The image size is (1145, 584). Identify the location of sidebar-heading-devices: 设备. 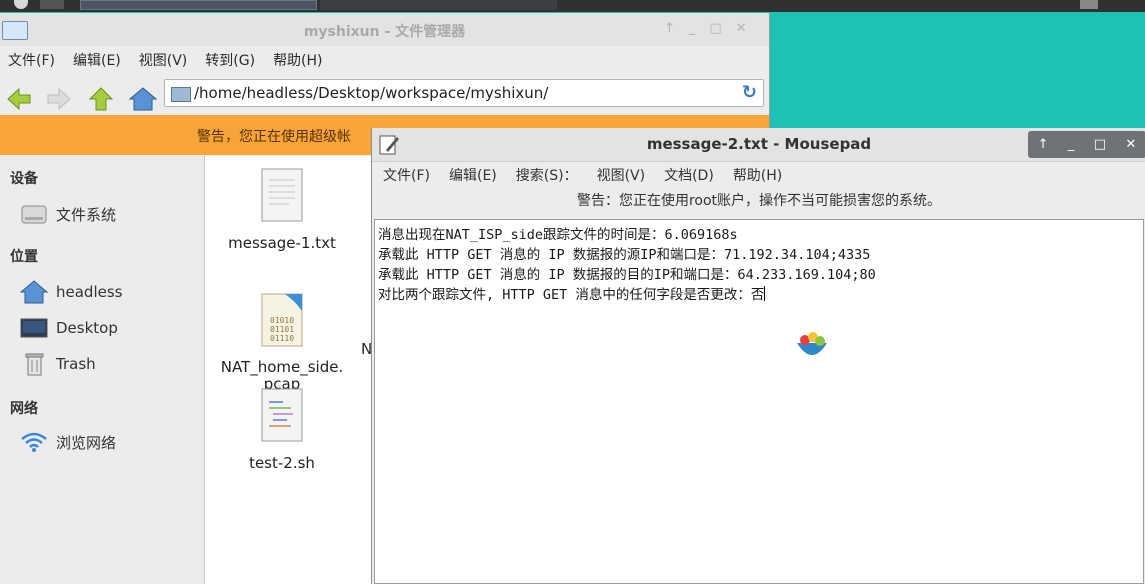
(24, 179).